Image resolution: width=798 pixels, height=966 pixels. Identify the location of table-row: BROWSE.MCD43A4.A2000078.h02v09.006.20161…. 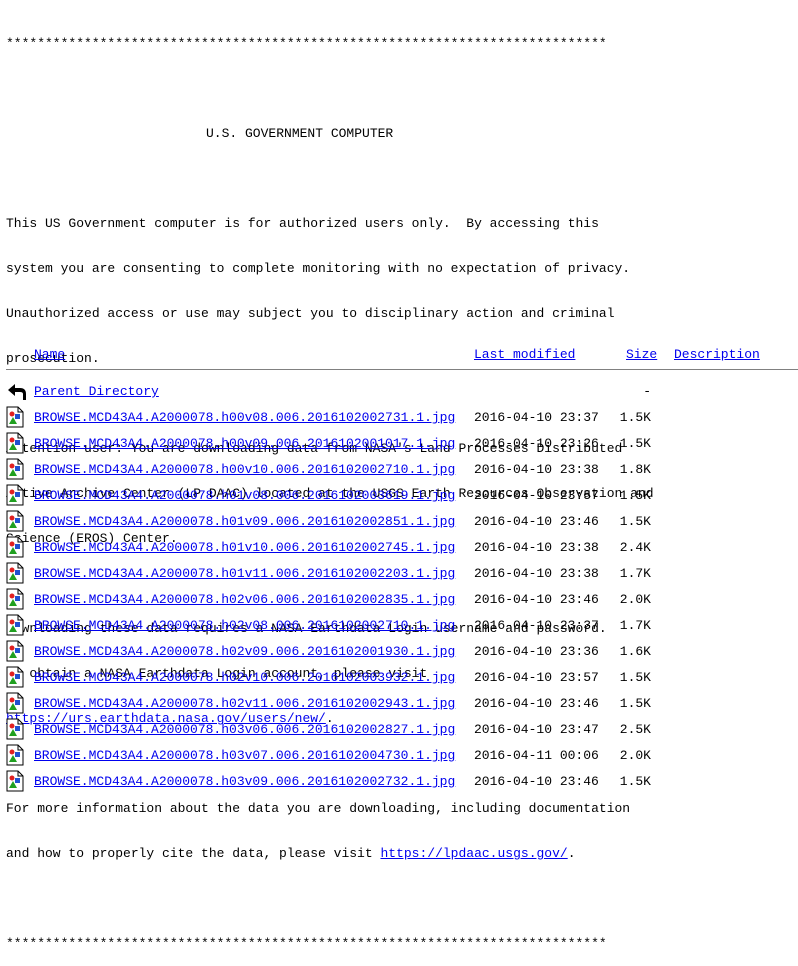
(399, 653).